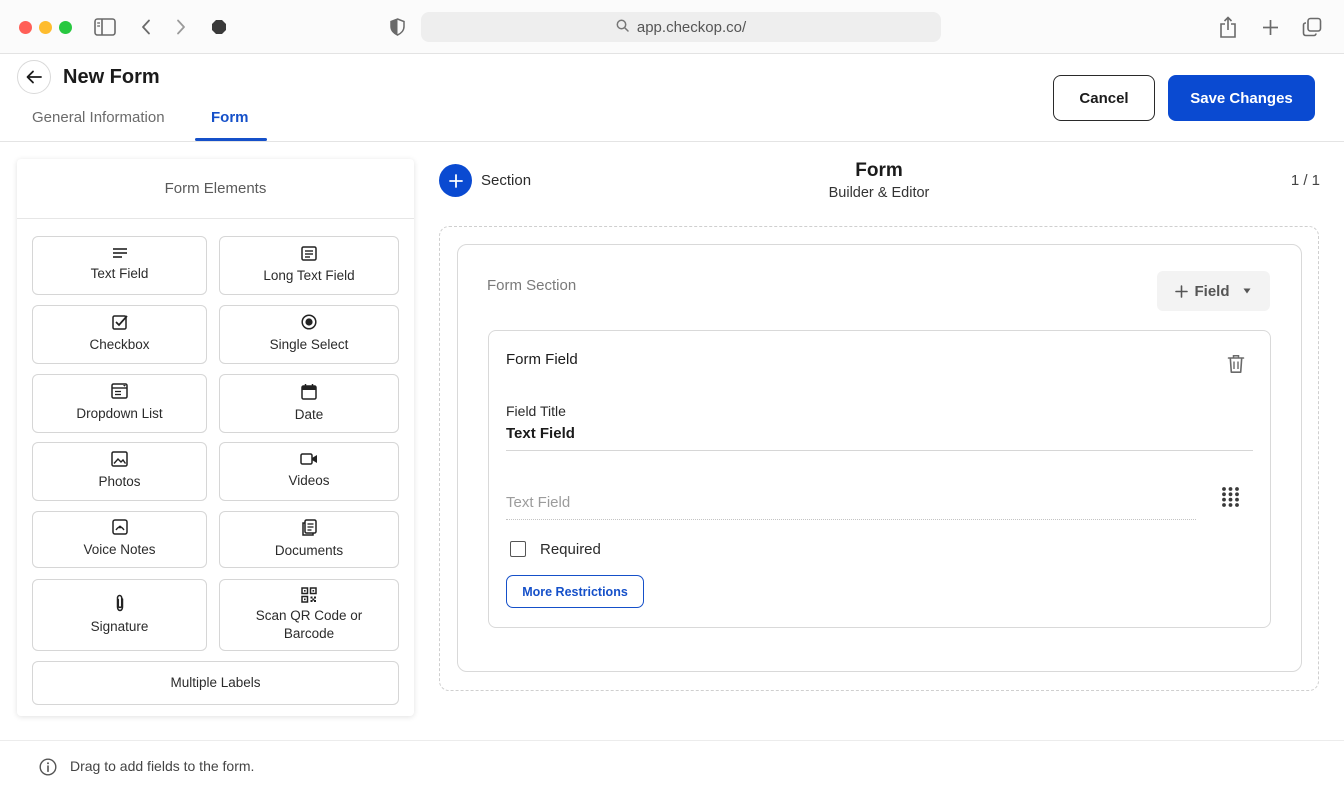 Image resolution: width=1344 pixels, height=796 pixels. I want to click on field-title-label: Field Title, so click(536, 411).